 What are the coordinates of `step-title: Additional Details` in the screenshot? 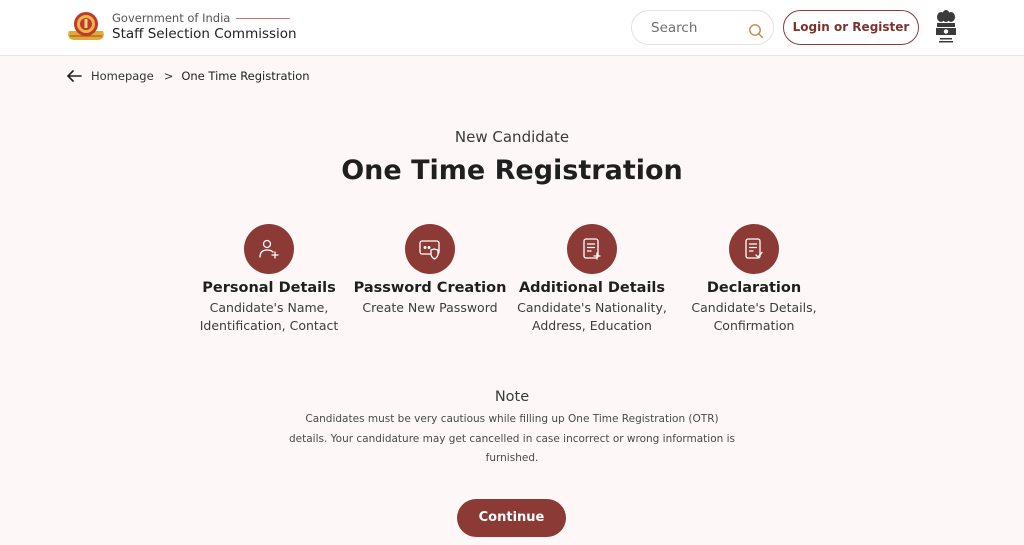 It's located at (592, 288).